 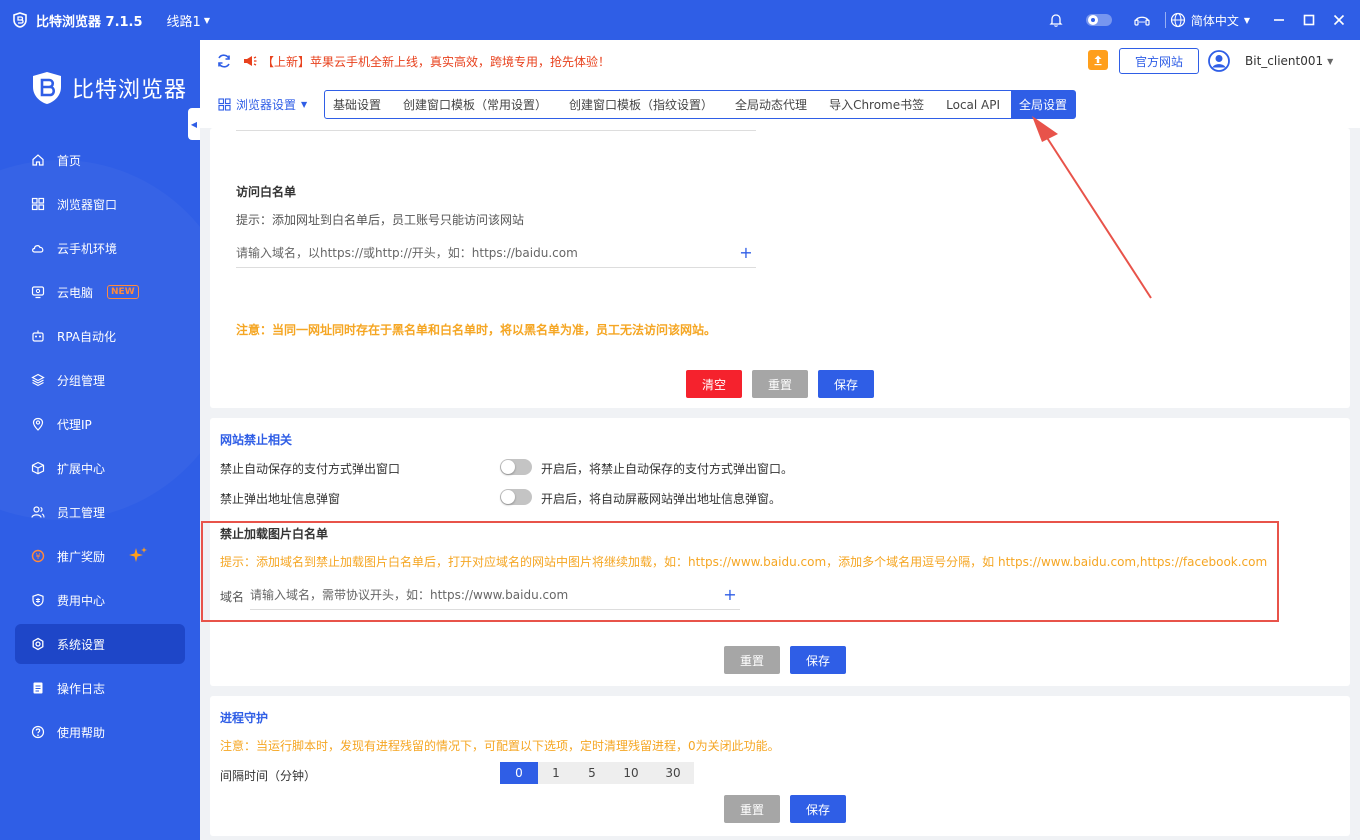 What do you see at coordinates (100, 512) in the screenshot?
I see `sidebar-item-staff: 员工管理` at bounding box center [100, 512].